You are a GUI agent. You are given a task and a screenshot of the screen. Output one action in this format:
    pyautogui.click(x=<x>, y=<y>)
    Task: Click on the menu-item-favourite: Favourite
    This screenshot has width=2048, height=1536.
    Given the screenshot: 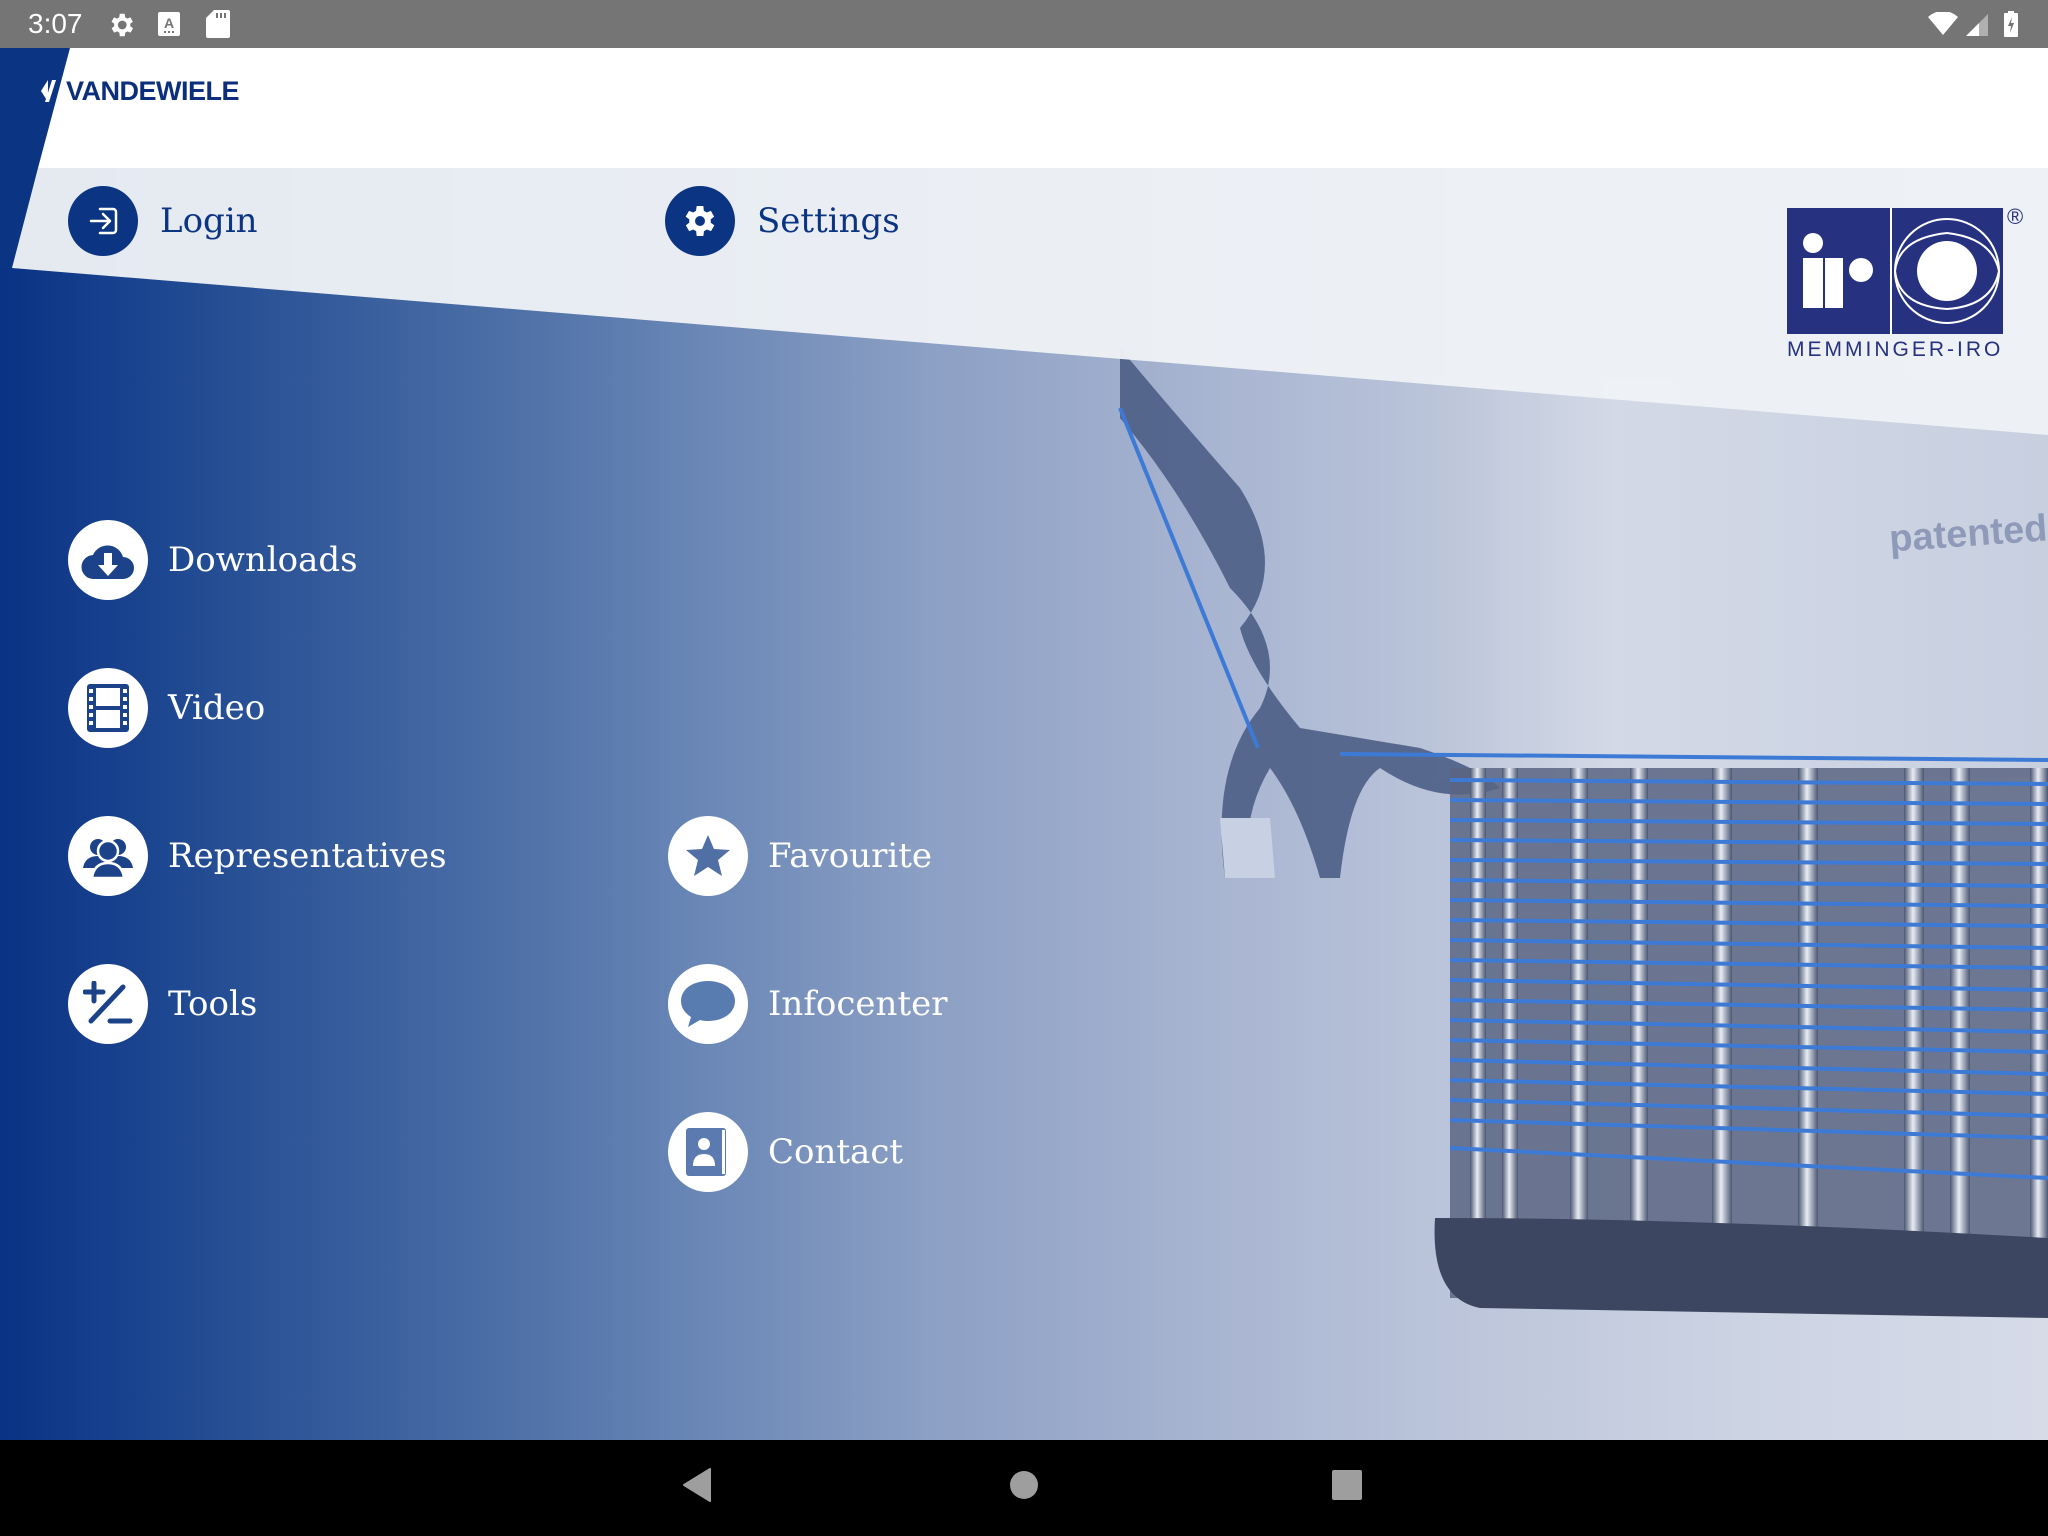 What is the action you would take?
    pyautogui.click(x=800, y=856)
    